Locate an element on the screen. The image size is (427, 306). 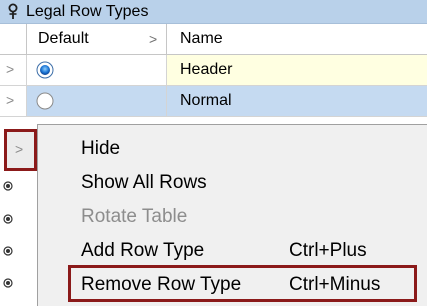
name-cell: Normal is located at coordinates (297, 101).